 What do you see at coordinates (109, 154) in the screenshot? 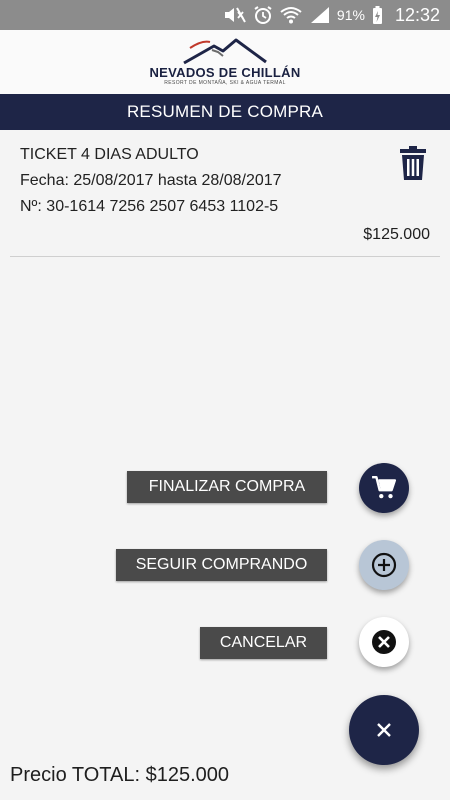
I see `ticket-name: TICKET 4 DIAS ADULTO` at bounding box center [109, 154].